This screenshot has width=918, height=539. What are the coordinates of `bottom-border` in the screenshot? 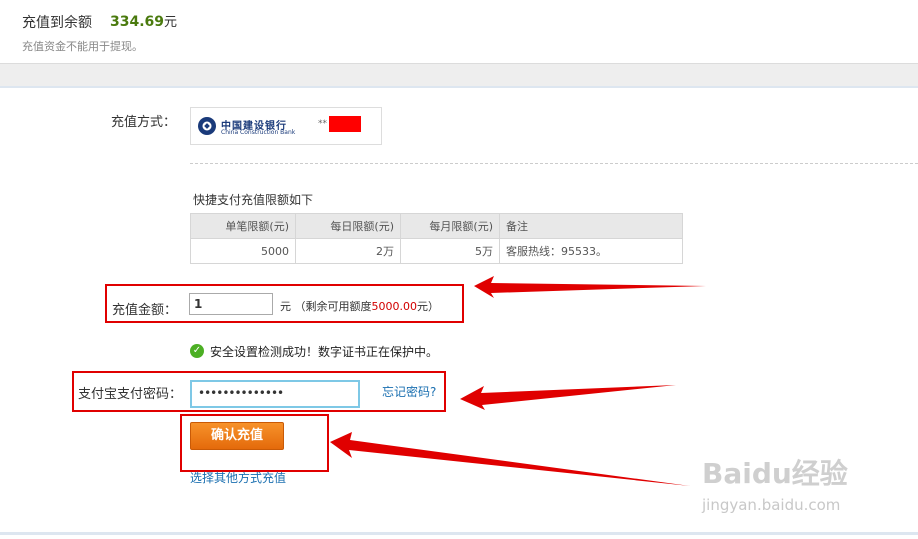 It's located at (459, 533).